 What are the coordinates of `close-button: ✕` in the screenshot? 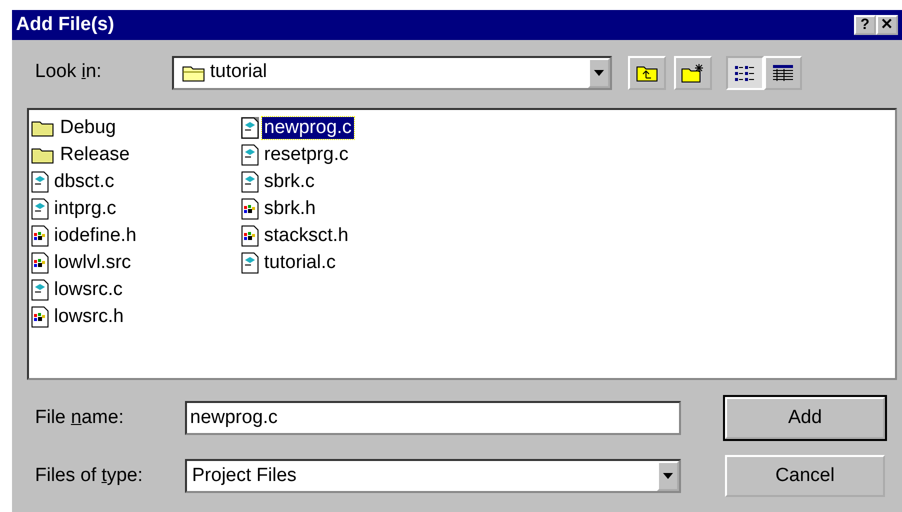 It's located at (887, 25).